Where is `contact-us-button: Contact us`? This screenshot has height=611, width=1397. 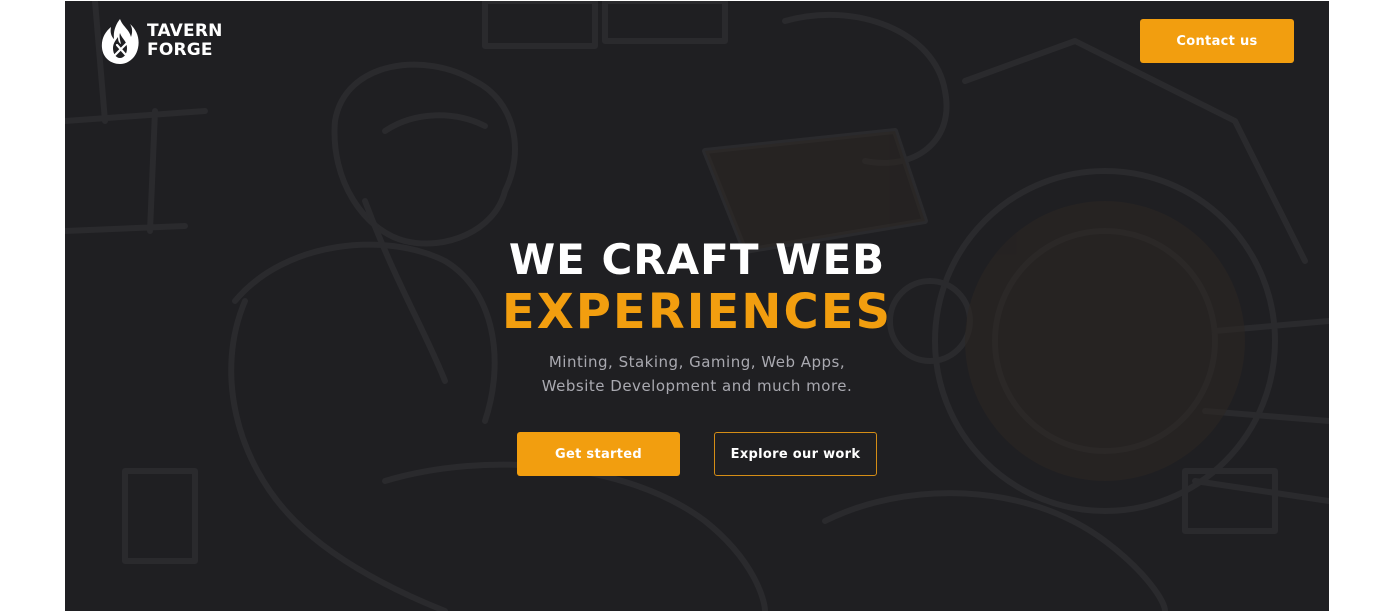 contact-us-button: Contact us is located at coordinates (1217, 41).